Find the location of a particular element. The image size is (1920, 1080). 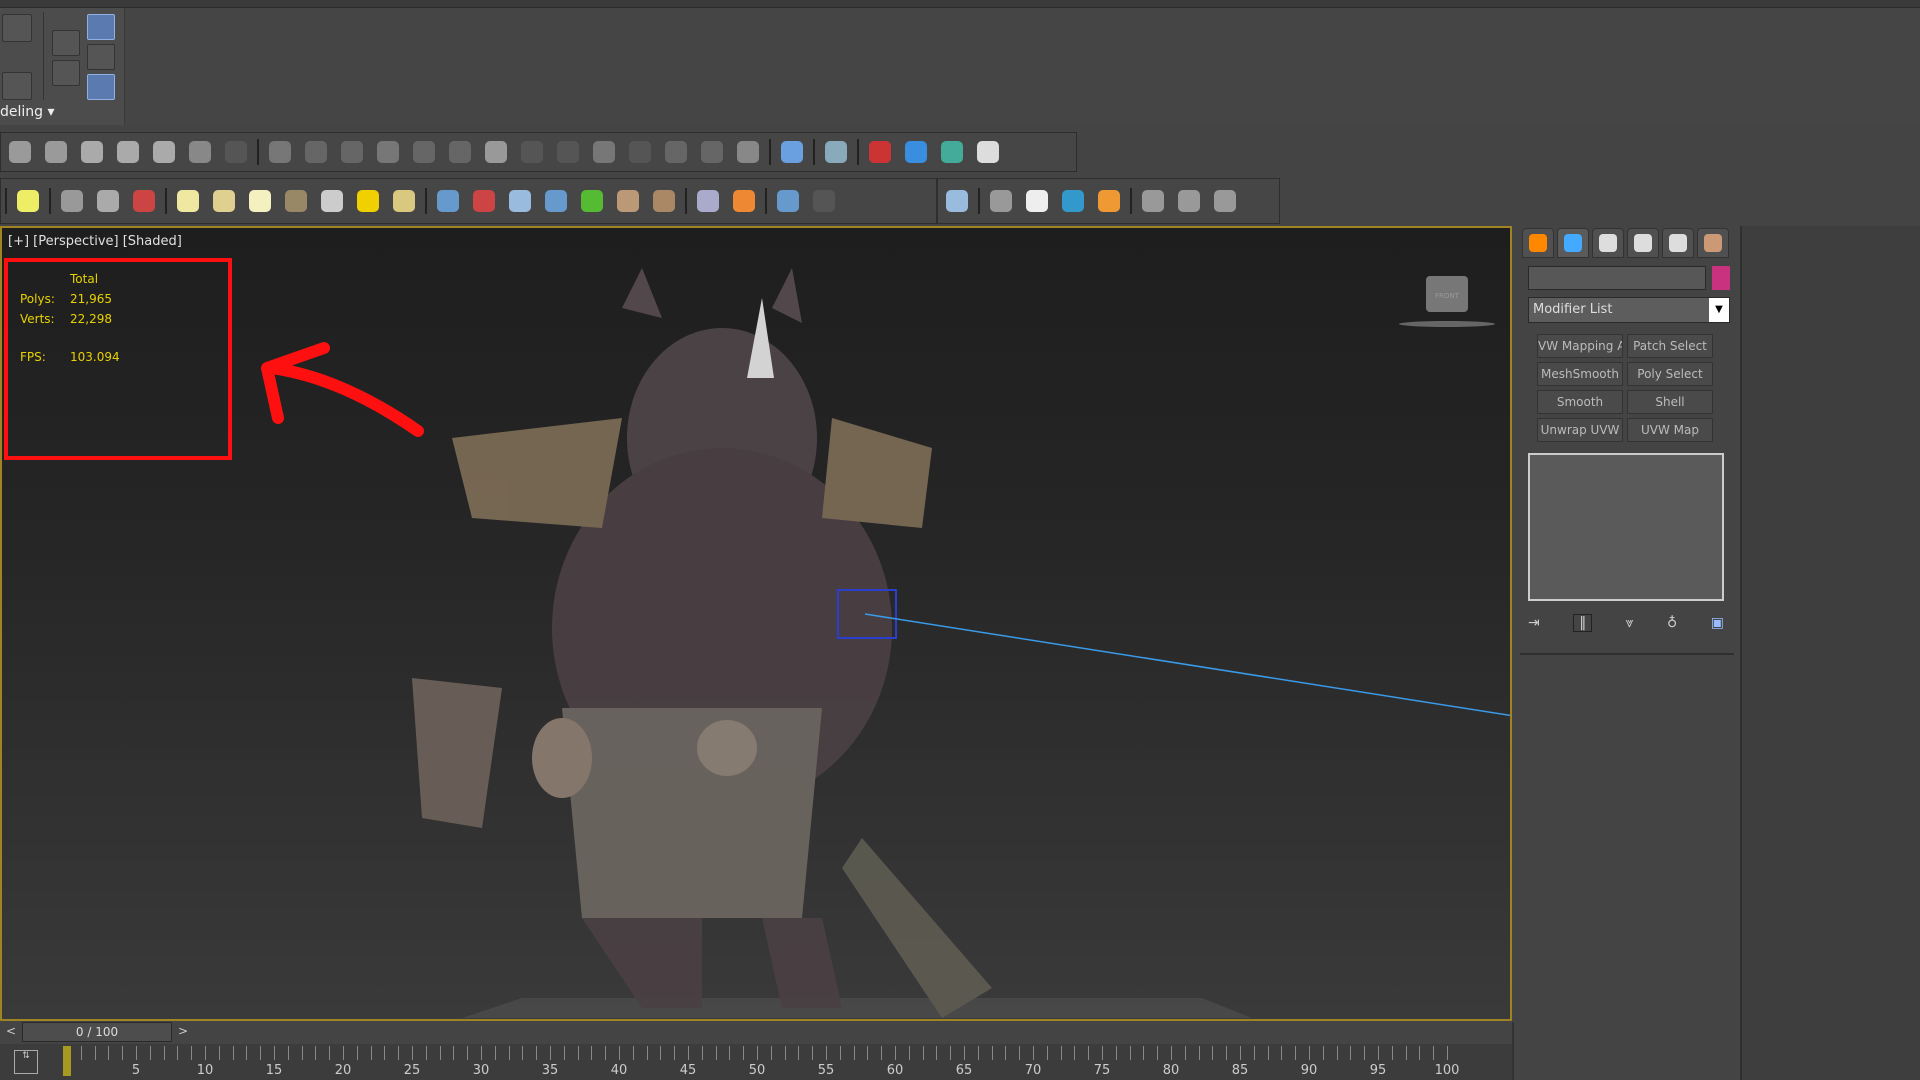

utilities-tab is located at coordinates (1713, 243).